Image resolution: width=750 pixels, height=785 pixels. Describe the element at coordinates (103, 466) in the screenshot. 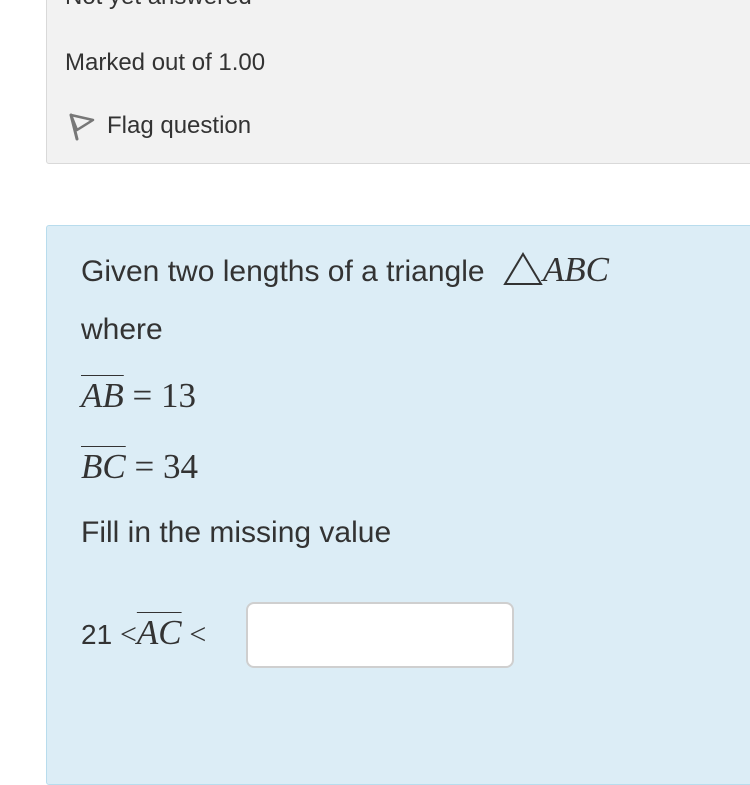

I see `segment-bc: BC` at that location.